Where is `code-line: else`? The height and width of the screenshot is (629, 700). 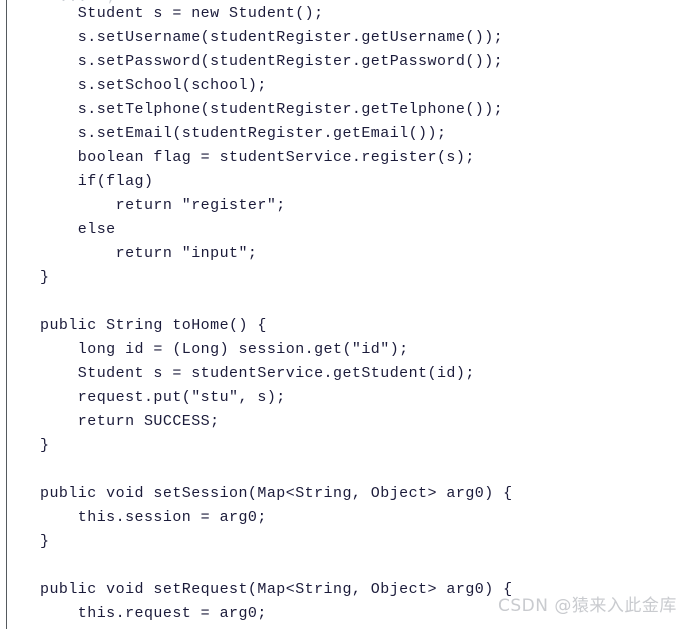 code-line: else is located at coordinates (78, 229).